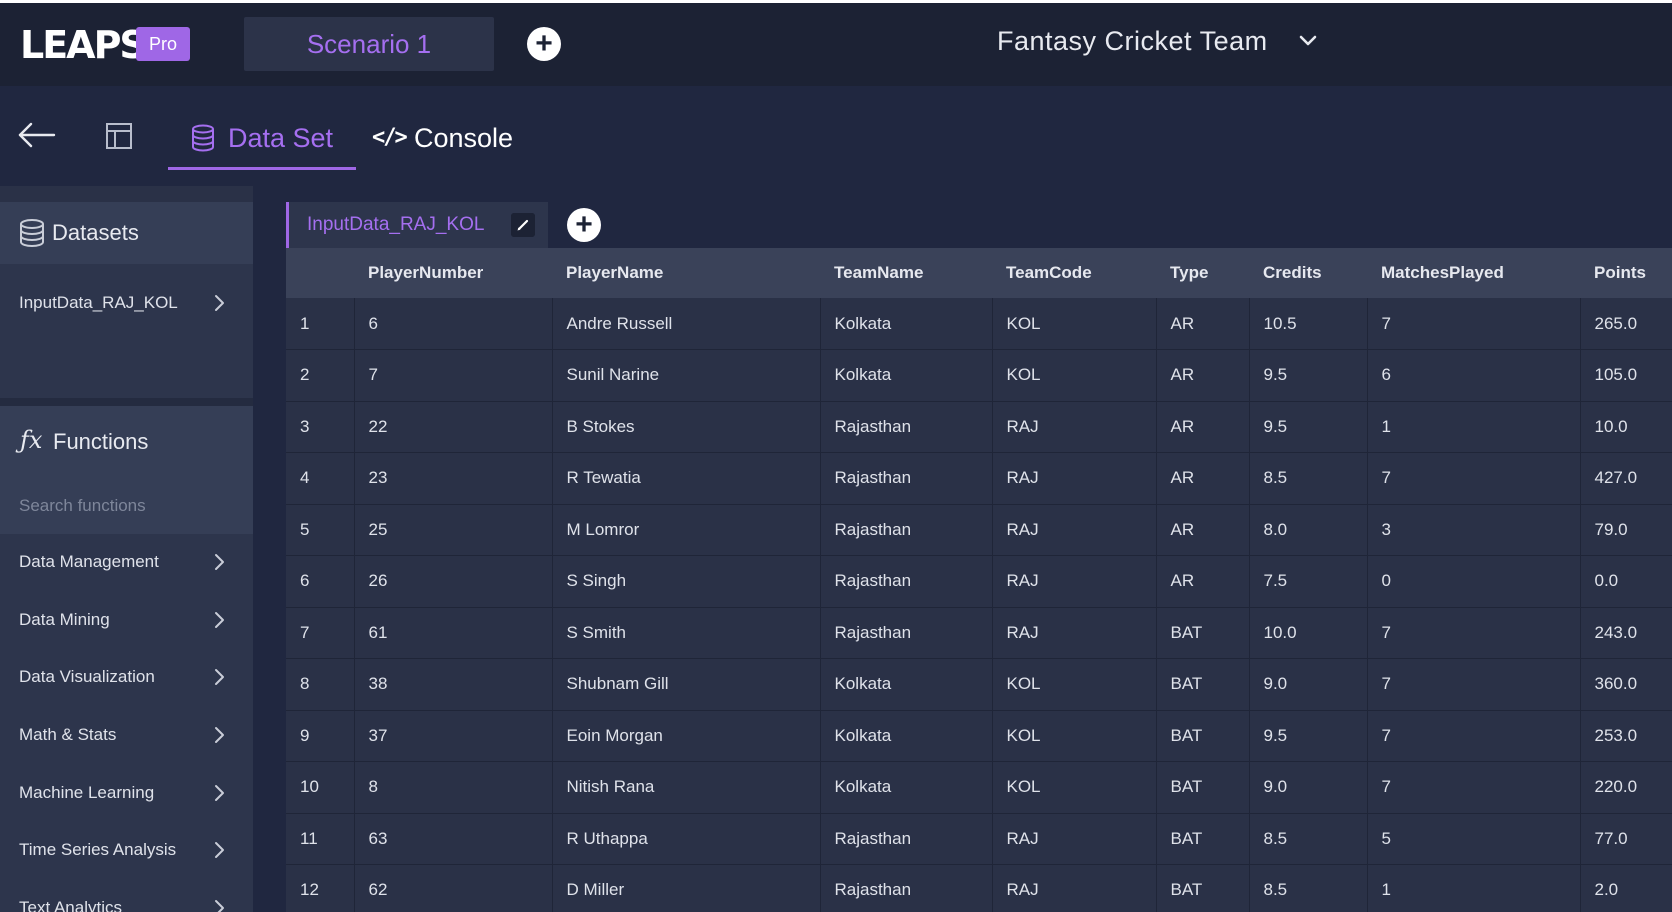 This screenshot has height=912, width=1672. Describe the element at coordinates (1626, 787) in the screenshot. I see `table-cell: 220.0` at that location.